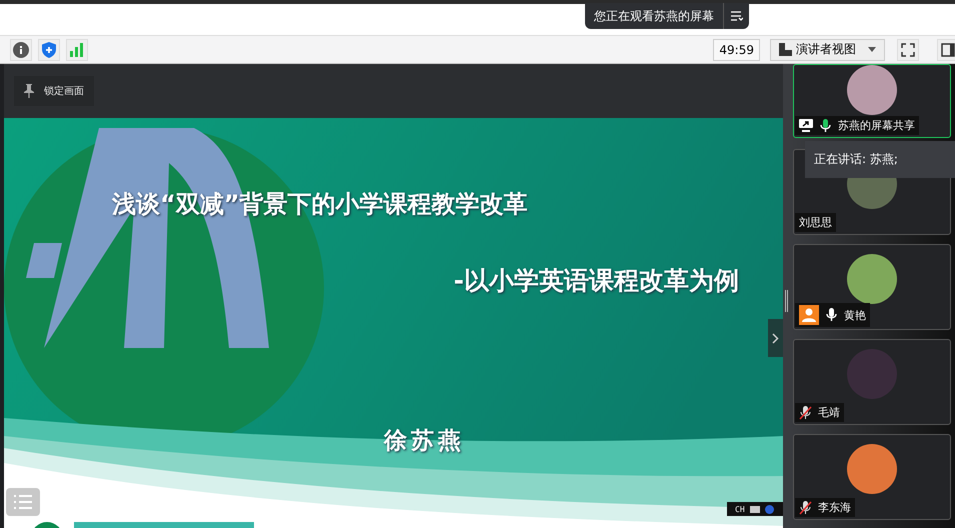 The height and width of the screenshot is (528, 955). Describe the element at coordinates (786, 301) in the screenshot. I see `resize-handle` at that location.